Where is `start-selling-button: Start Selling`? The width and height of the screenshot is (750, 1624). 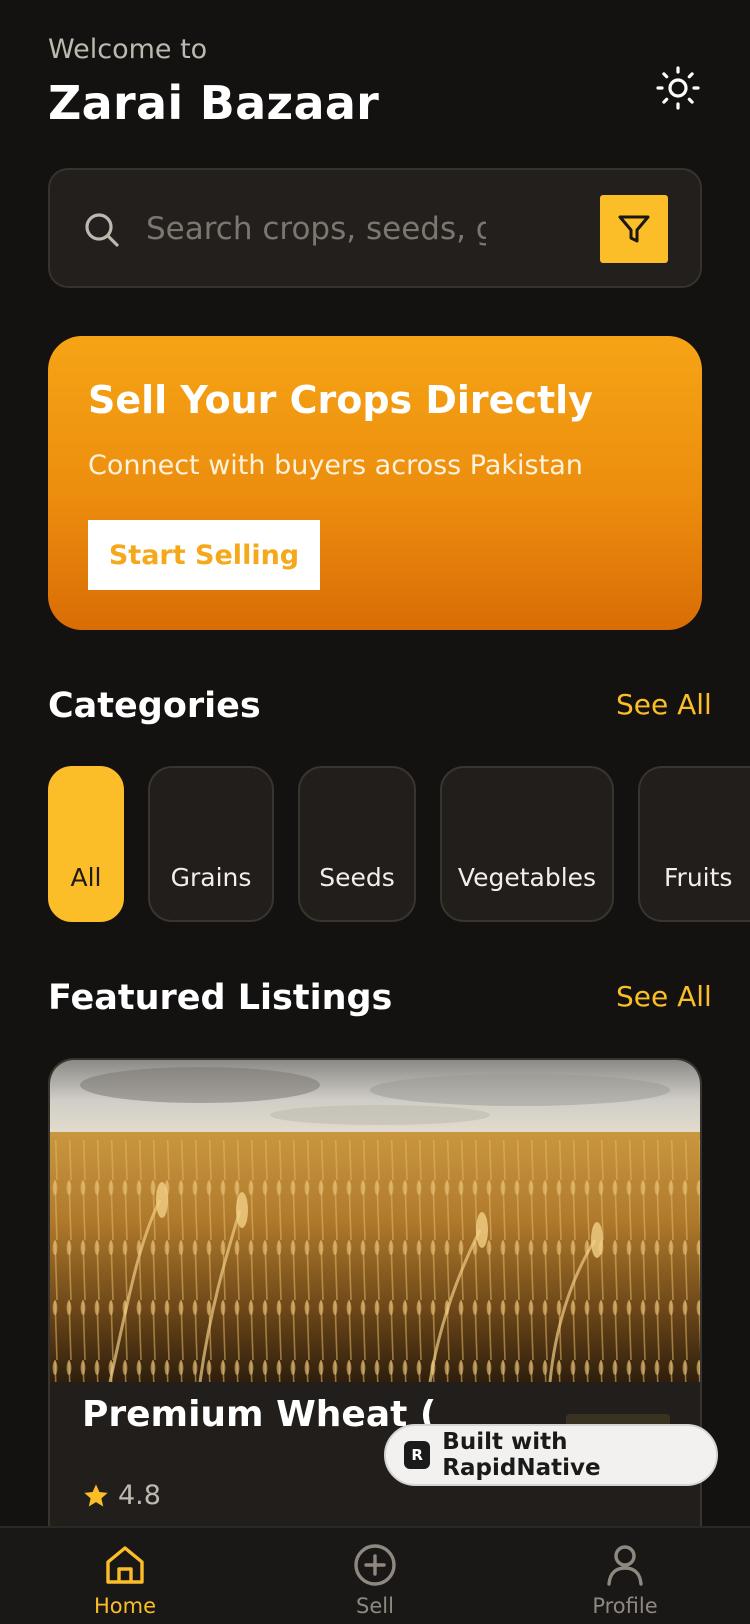 start-selling-button: Start Selling is located at coordinates (204, 555).